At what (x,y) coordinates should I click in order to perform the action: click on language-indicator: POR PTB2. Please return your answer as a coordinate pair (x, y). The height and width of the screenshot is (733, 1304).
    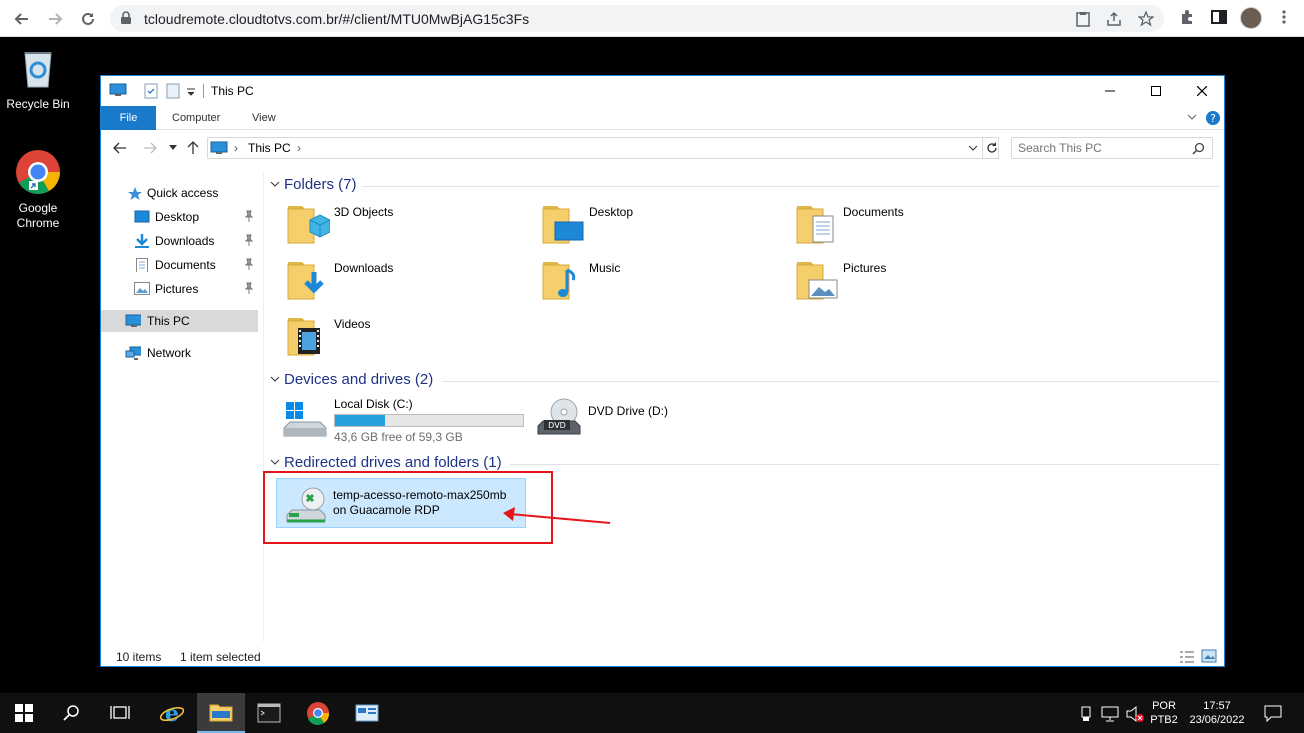
    Looking at the image, I should click on (1164, 713).